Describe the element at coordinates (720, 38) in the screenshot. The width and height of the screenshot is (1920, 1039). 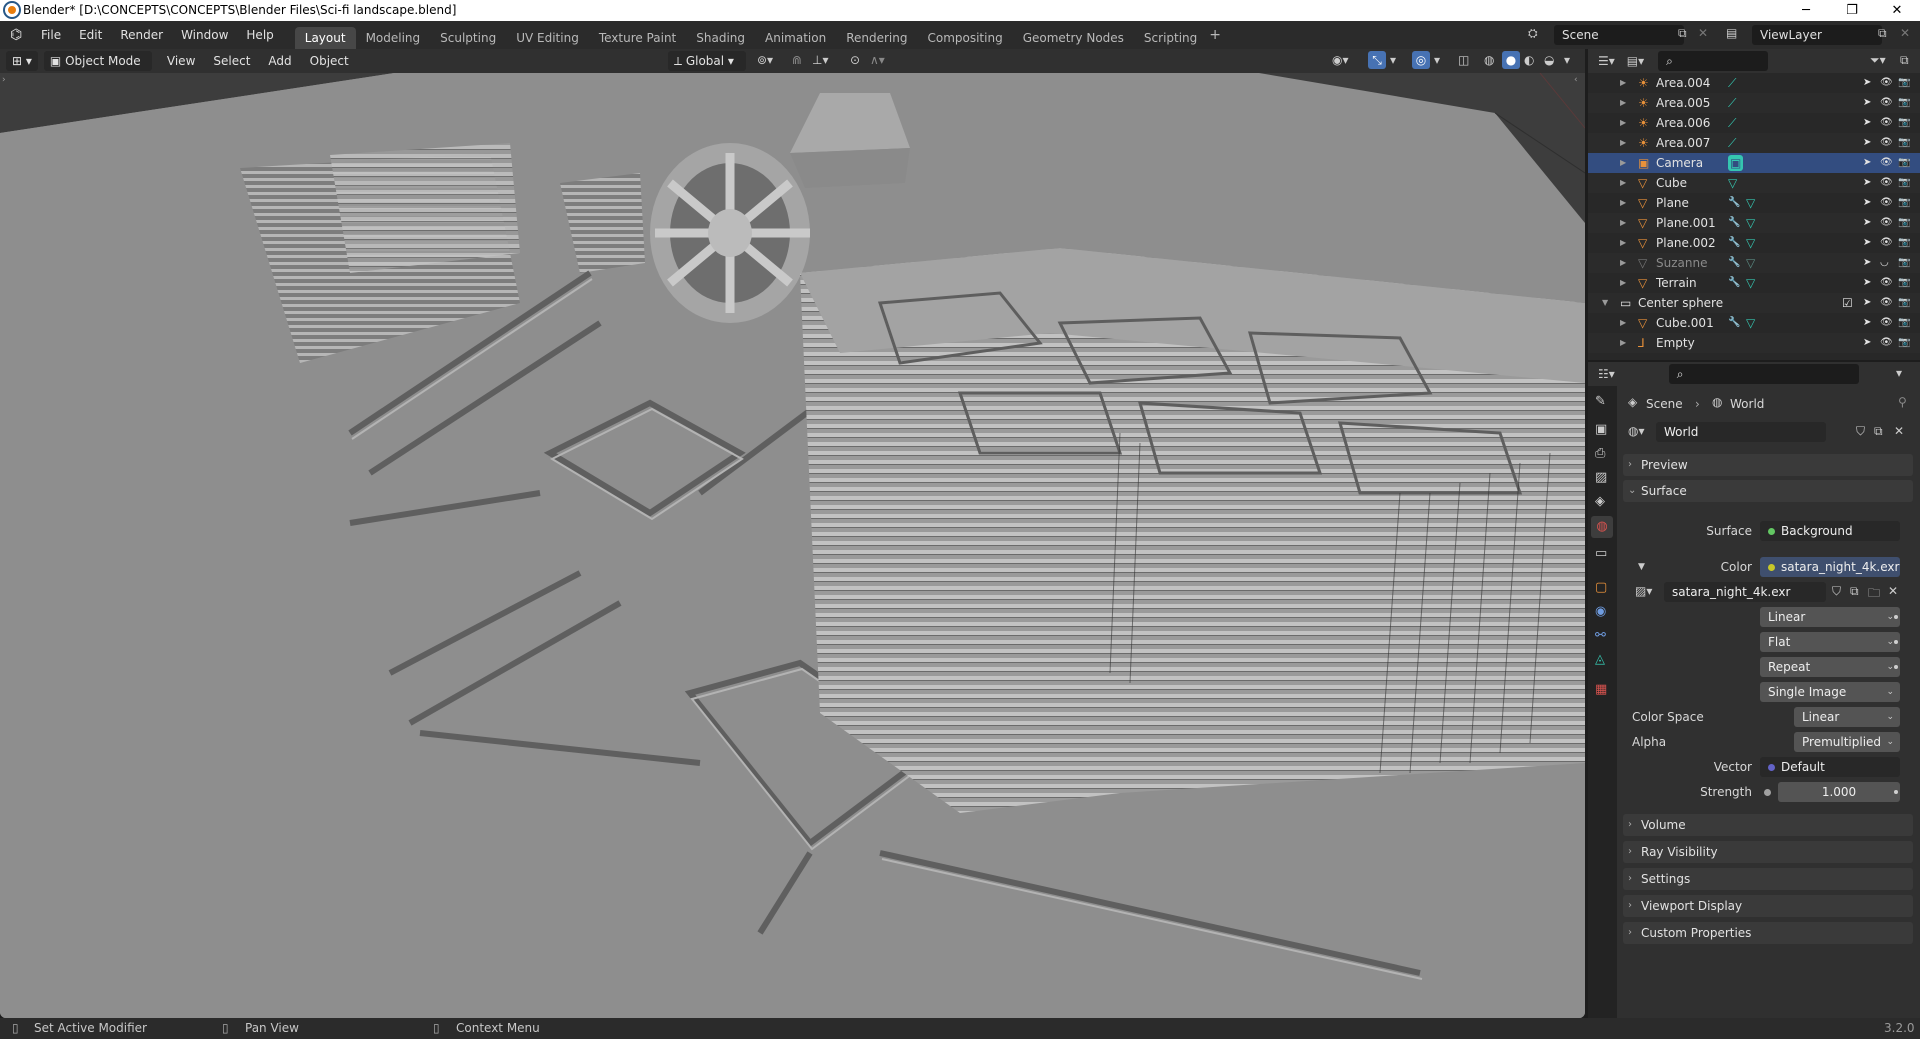
I see `workspace-tab-shading: Shading` at that location.